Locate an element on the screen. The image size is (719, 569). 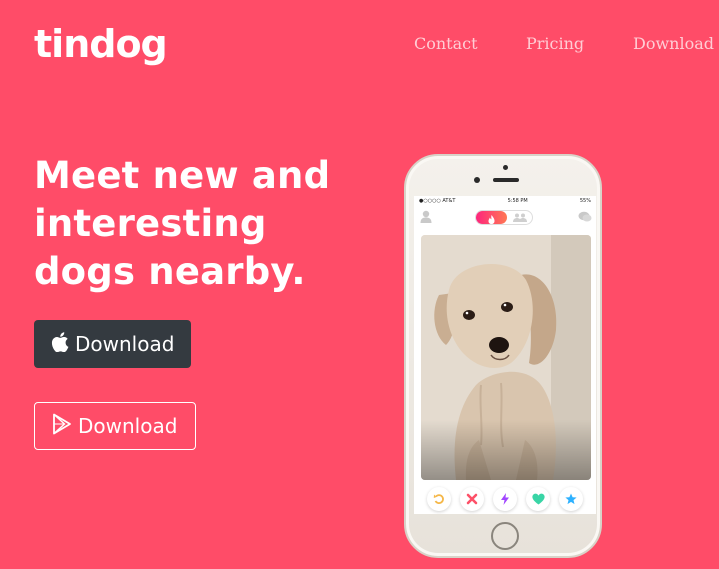
apple-download-button: Download is located at coordinates (112, 344).